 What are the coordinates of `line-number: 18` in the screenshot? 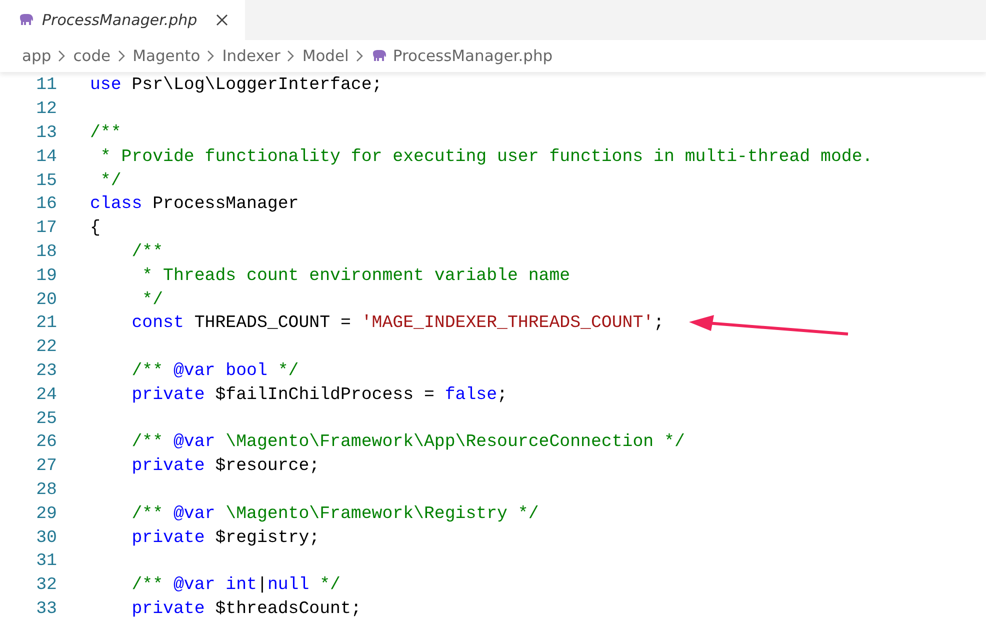 It's located at (46, 252).